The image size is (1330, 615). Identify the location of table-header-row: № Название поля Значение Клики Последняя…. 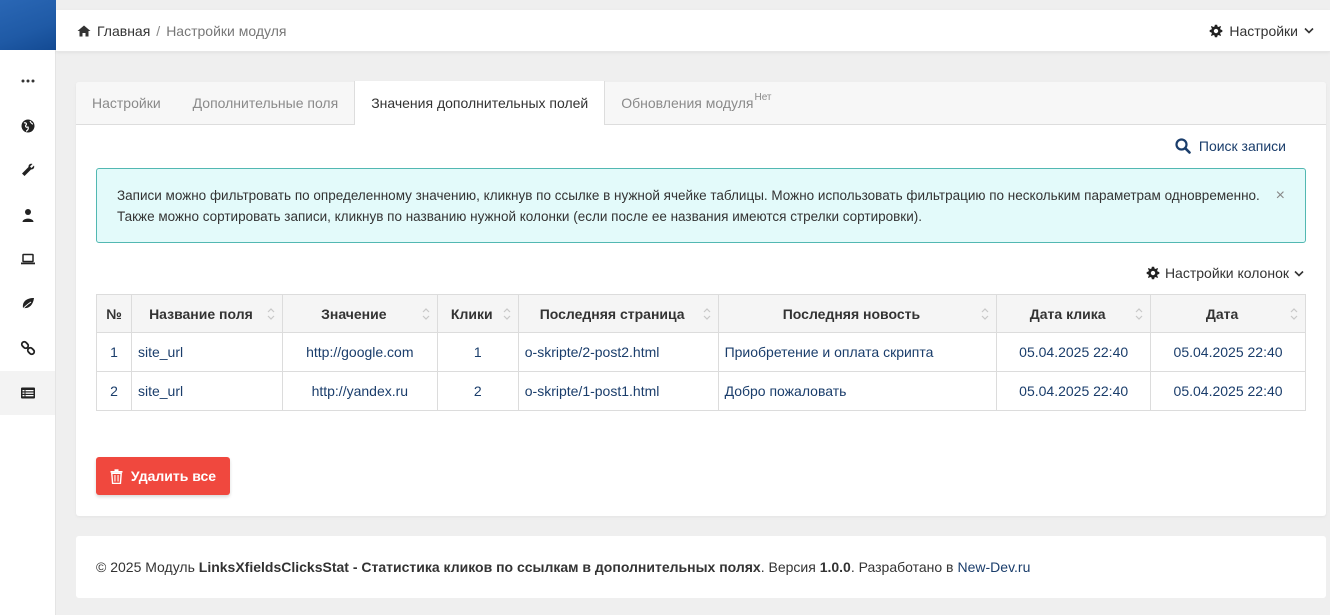
(701, 313).